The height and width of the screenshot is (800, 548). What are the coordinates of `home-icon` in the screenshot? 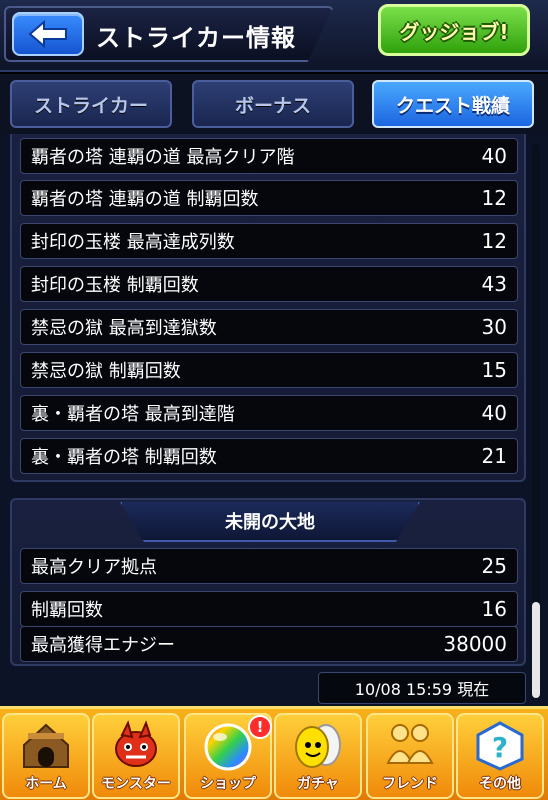 It's located at (46, 745).